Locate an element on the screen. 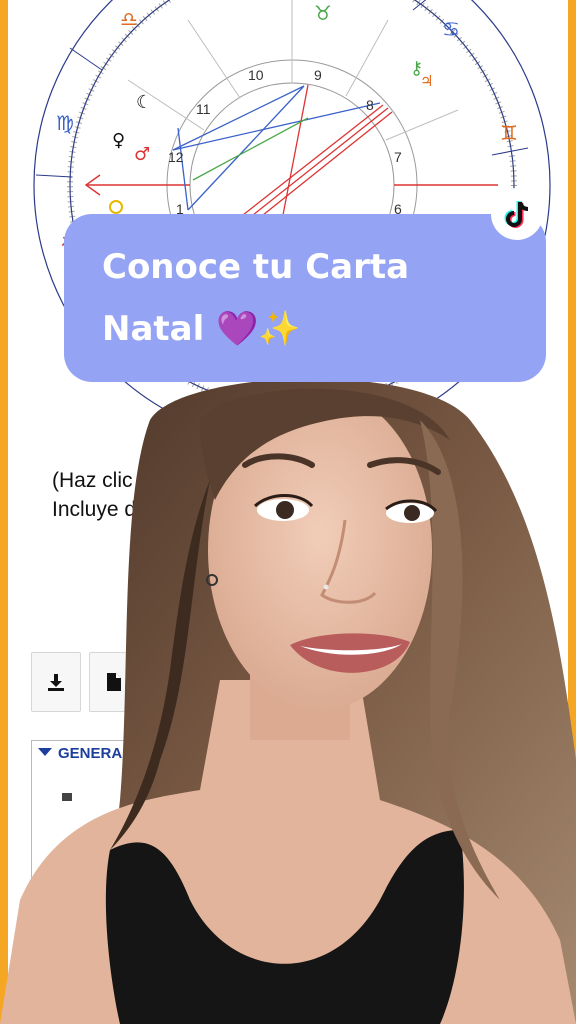  house-number-11: 11 is located at coordinates (203, 109).